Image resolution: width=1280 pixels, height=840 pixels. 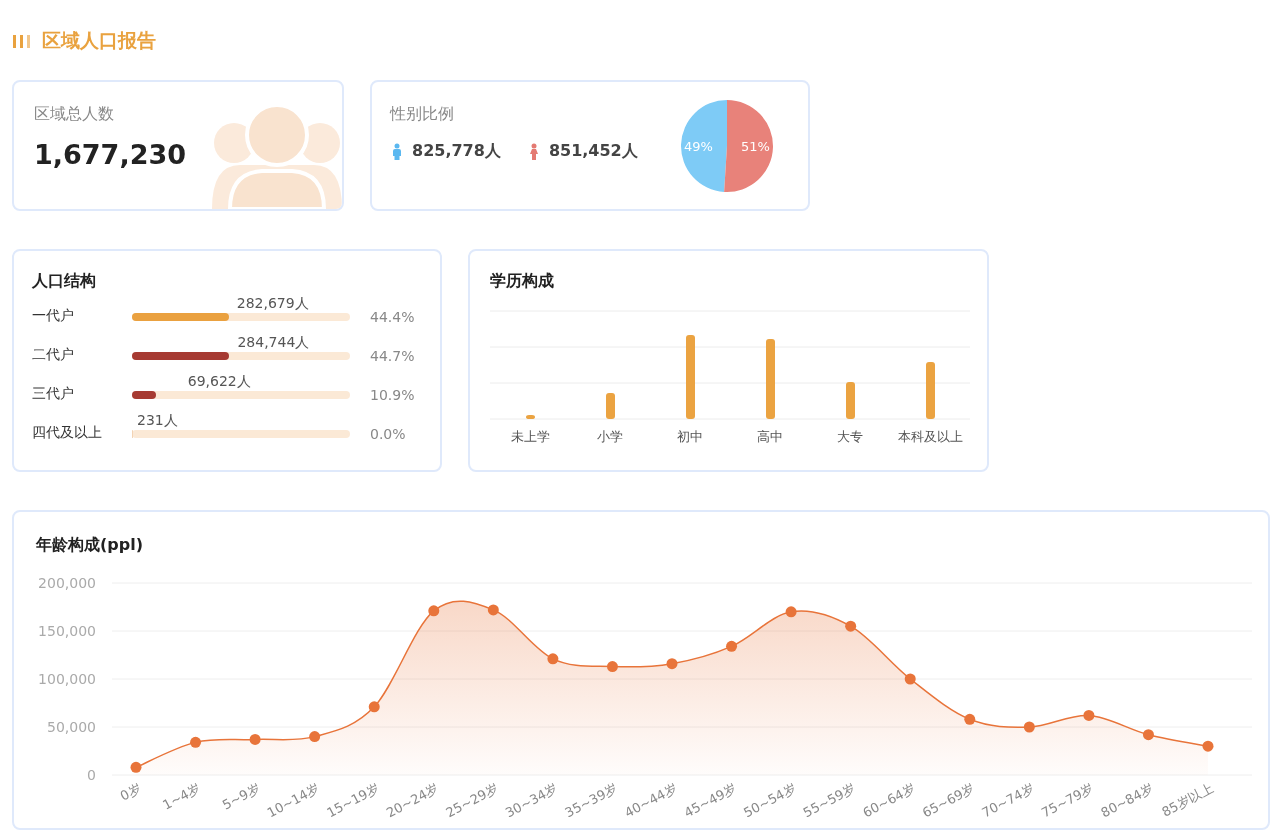 What do you see at coordinates (422, 114) in the screenshot?
I see `gender-label: 性别比例` at bounding box center [422, 114].